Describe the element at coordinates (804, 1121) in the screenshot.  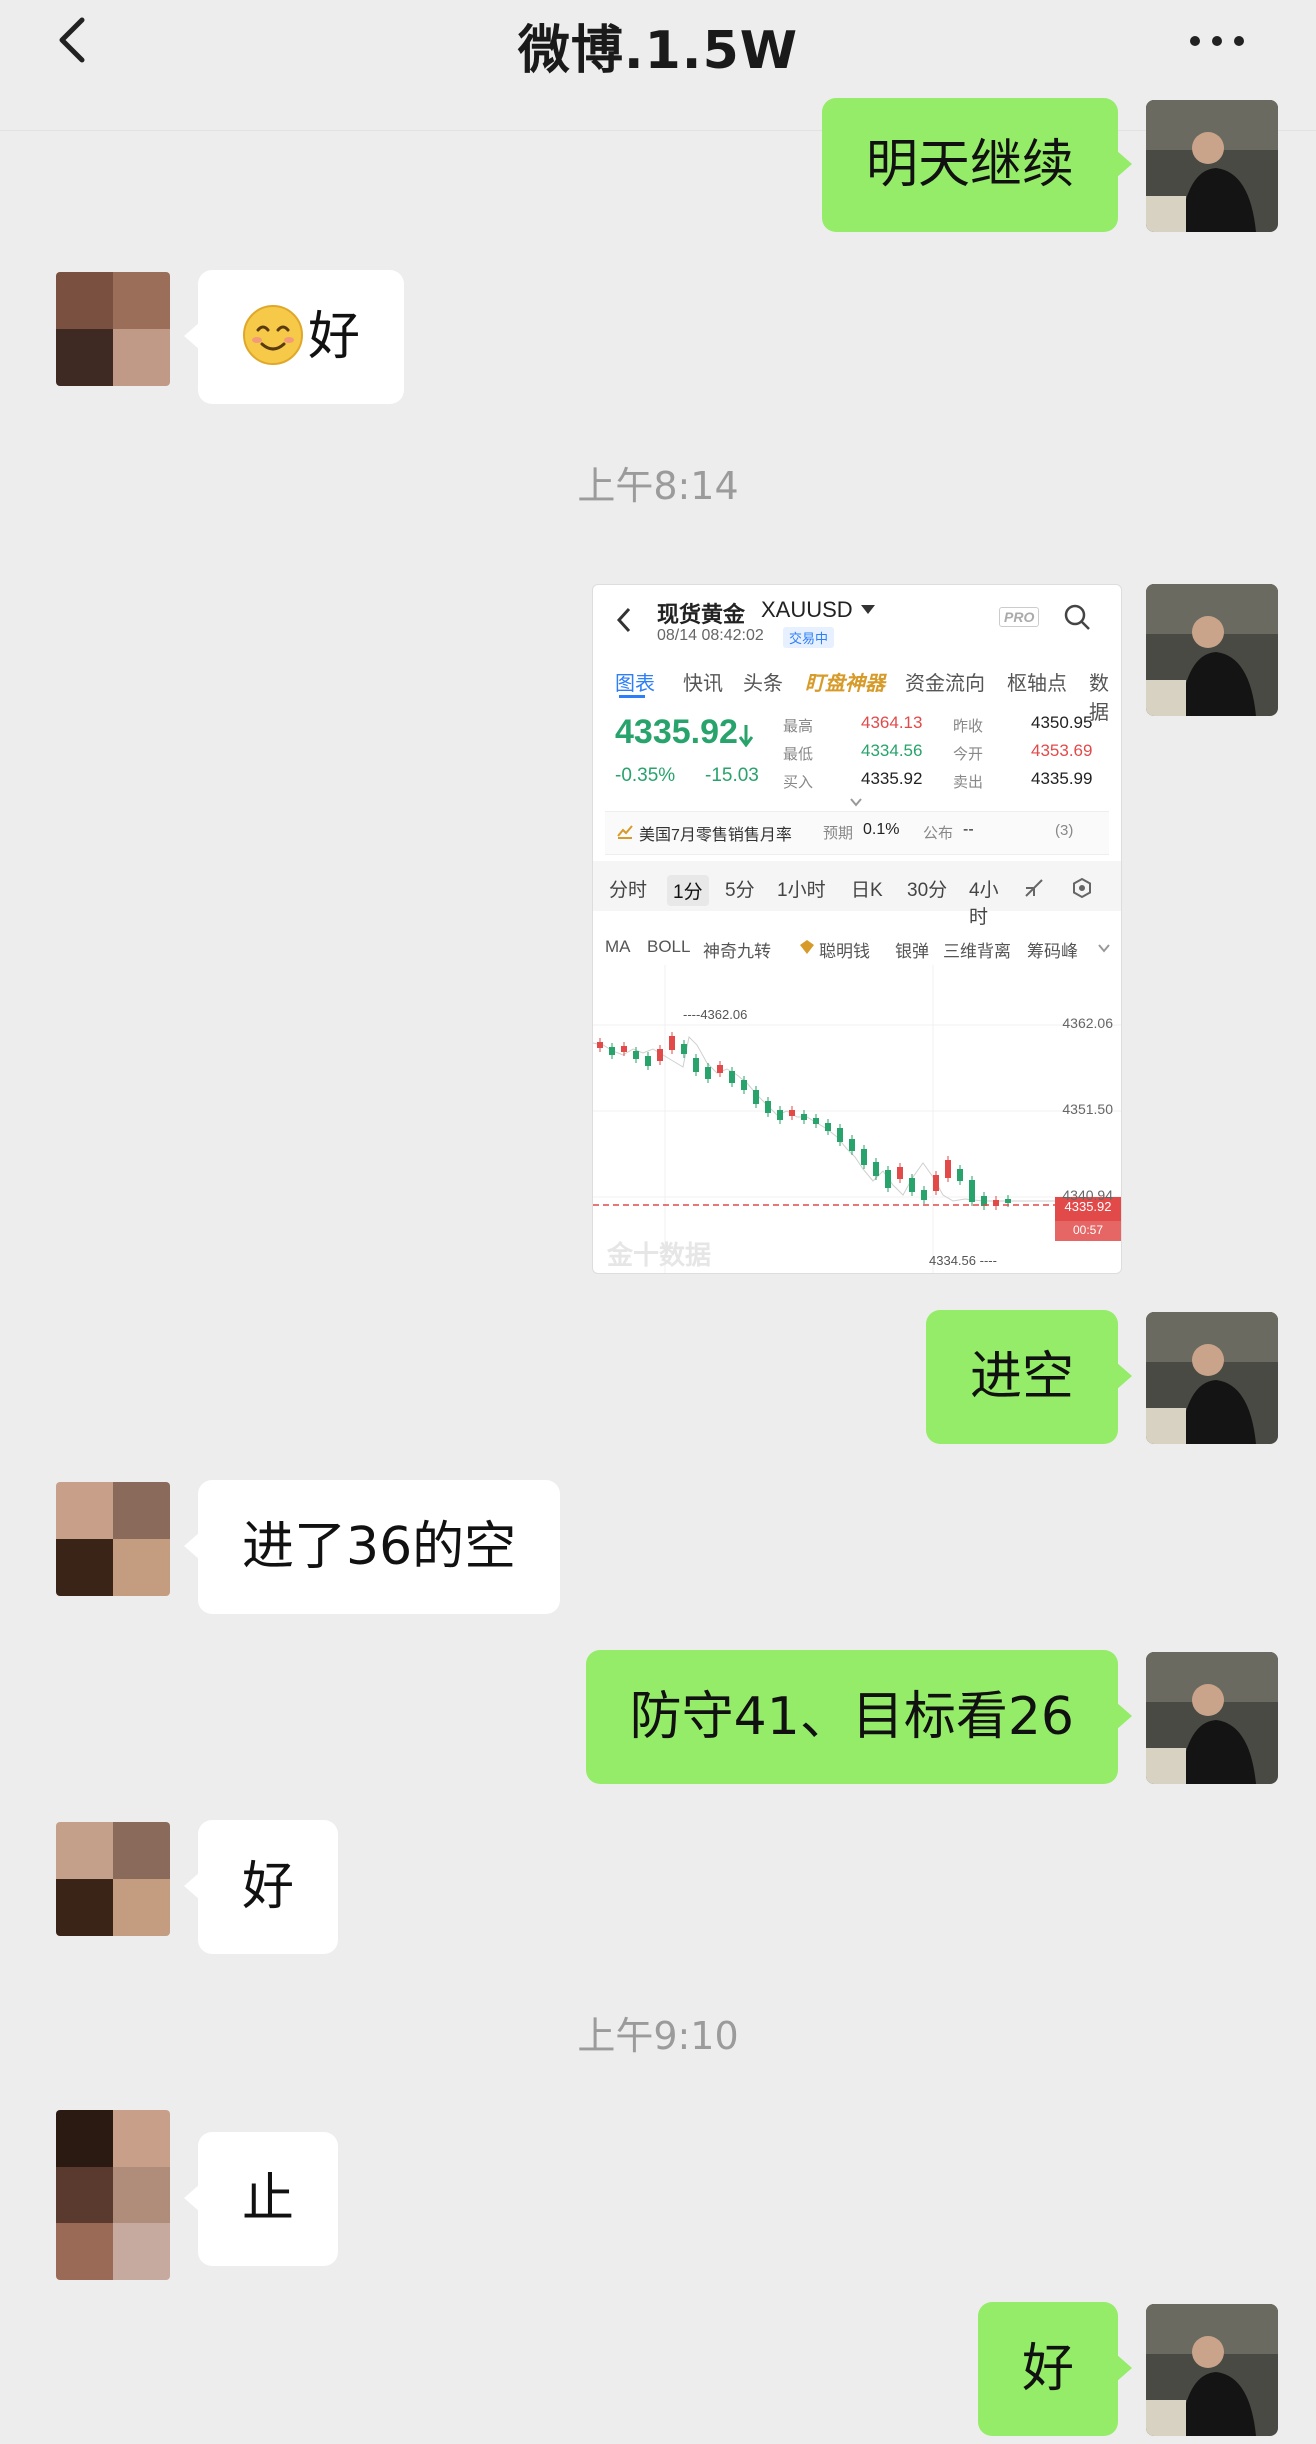
I see `candles` at that location.